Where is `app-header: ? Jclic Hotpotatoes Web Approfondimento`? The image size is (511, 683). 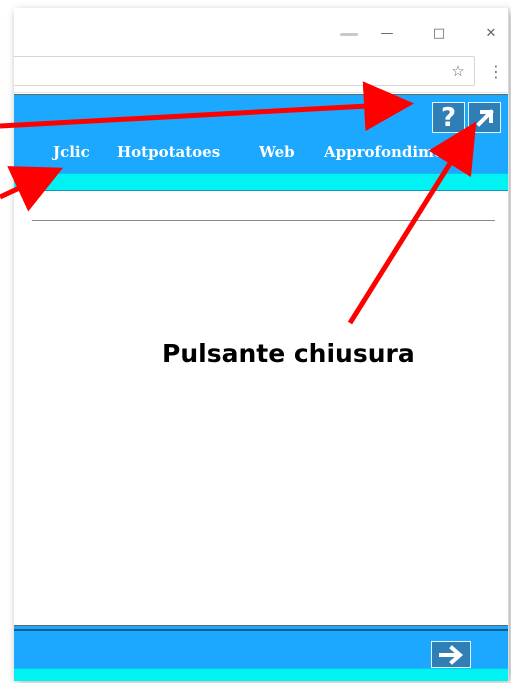 app-header: ? Jclic Hotpotatoes Web Approfondimento is located at coordinates (261, 142).